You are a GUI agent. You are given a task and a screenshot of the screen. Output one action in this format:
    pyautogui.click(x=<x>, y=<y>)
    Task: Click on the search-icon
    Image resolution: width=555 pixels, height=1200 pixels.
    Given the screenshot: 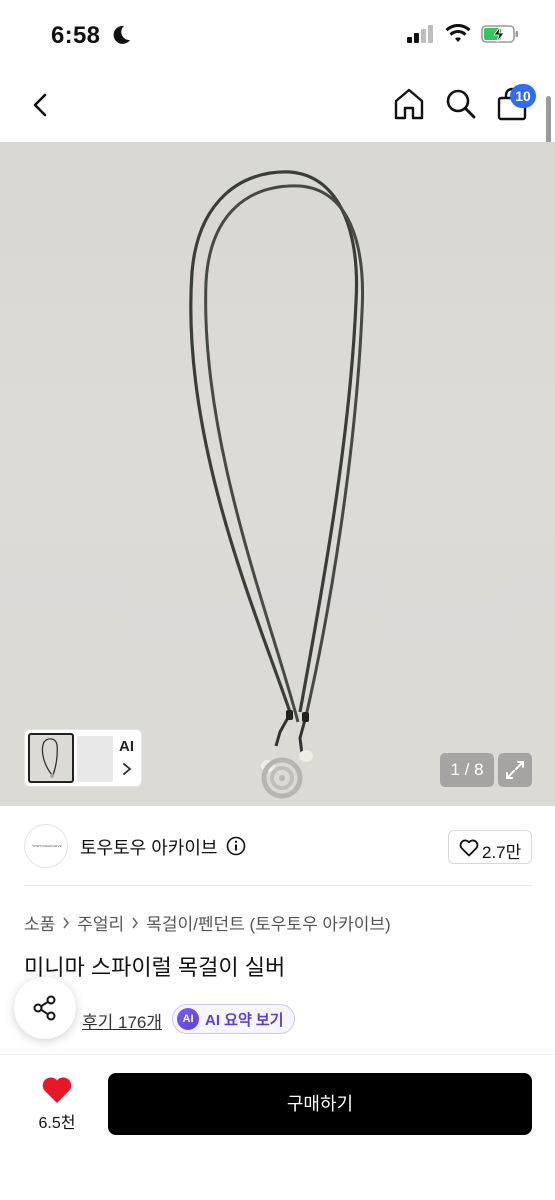 What is the action you would take?
    pyautogui.click(x=461, y=104)
    